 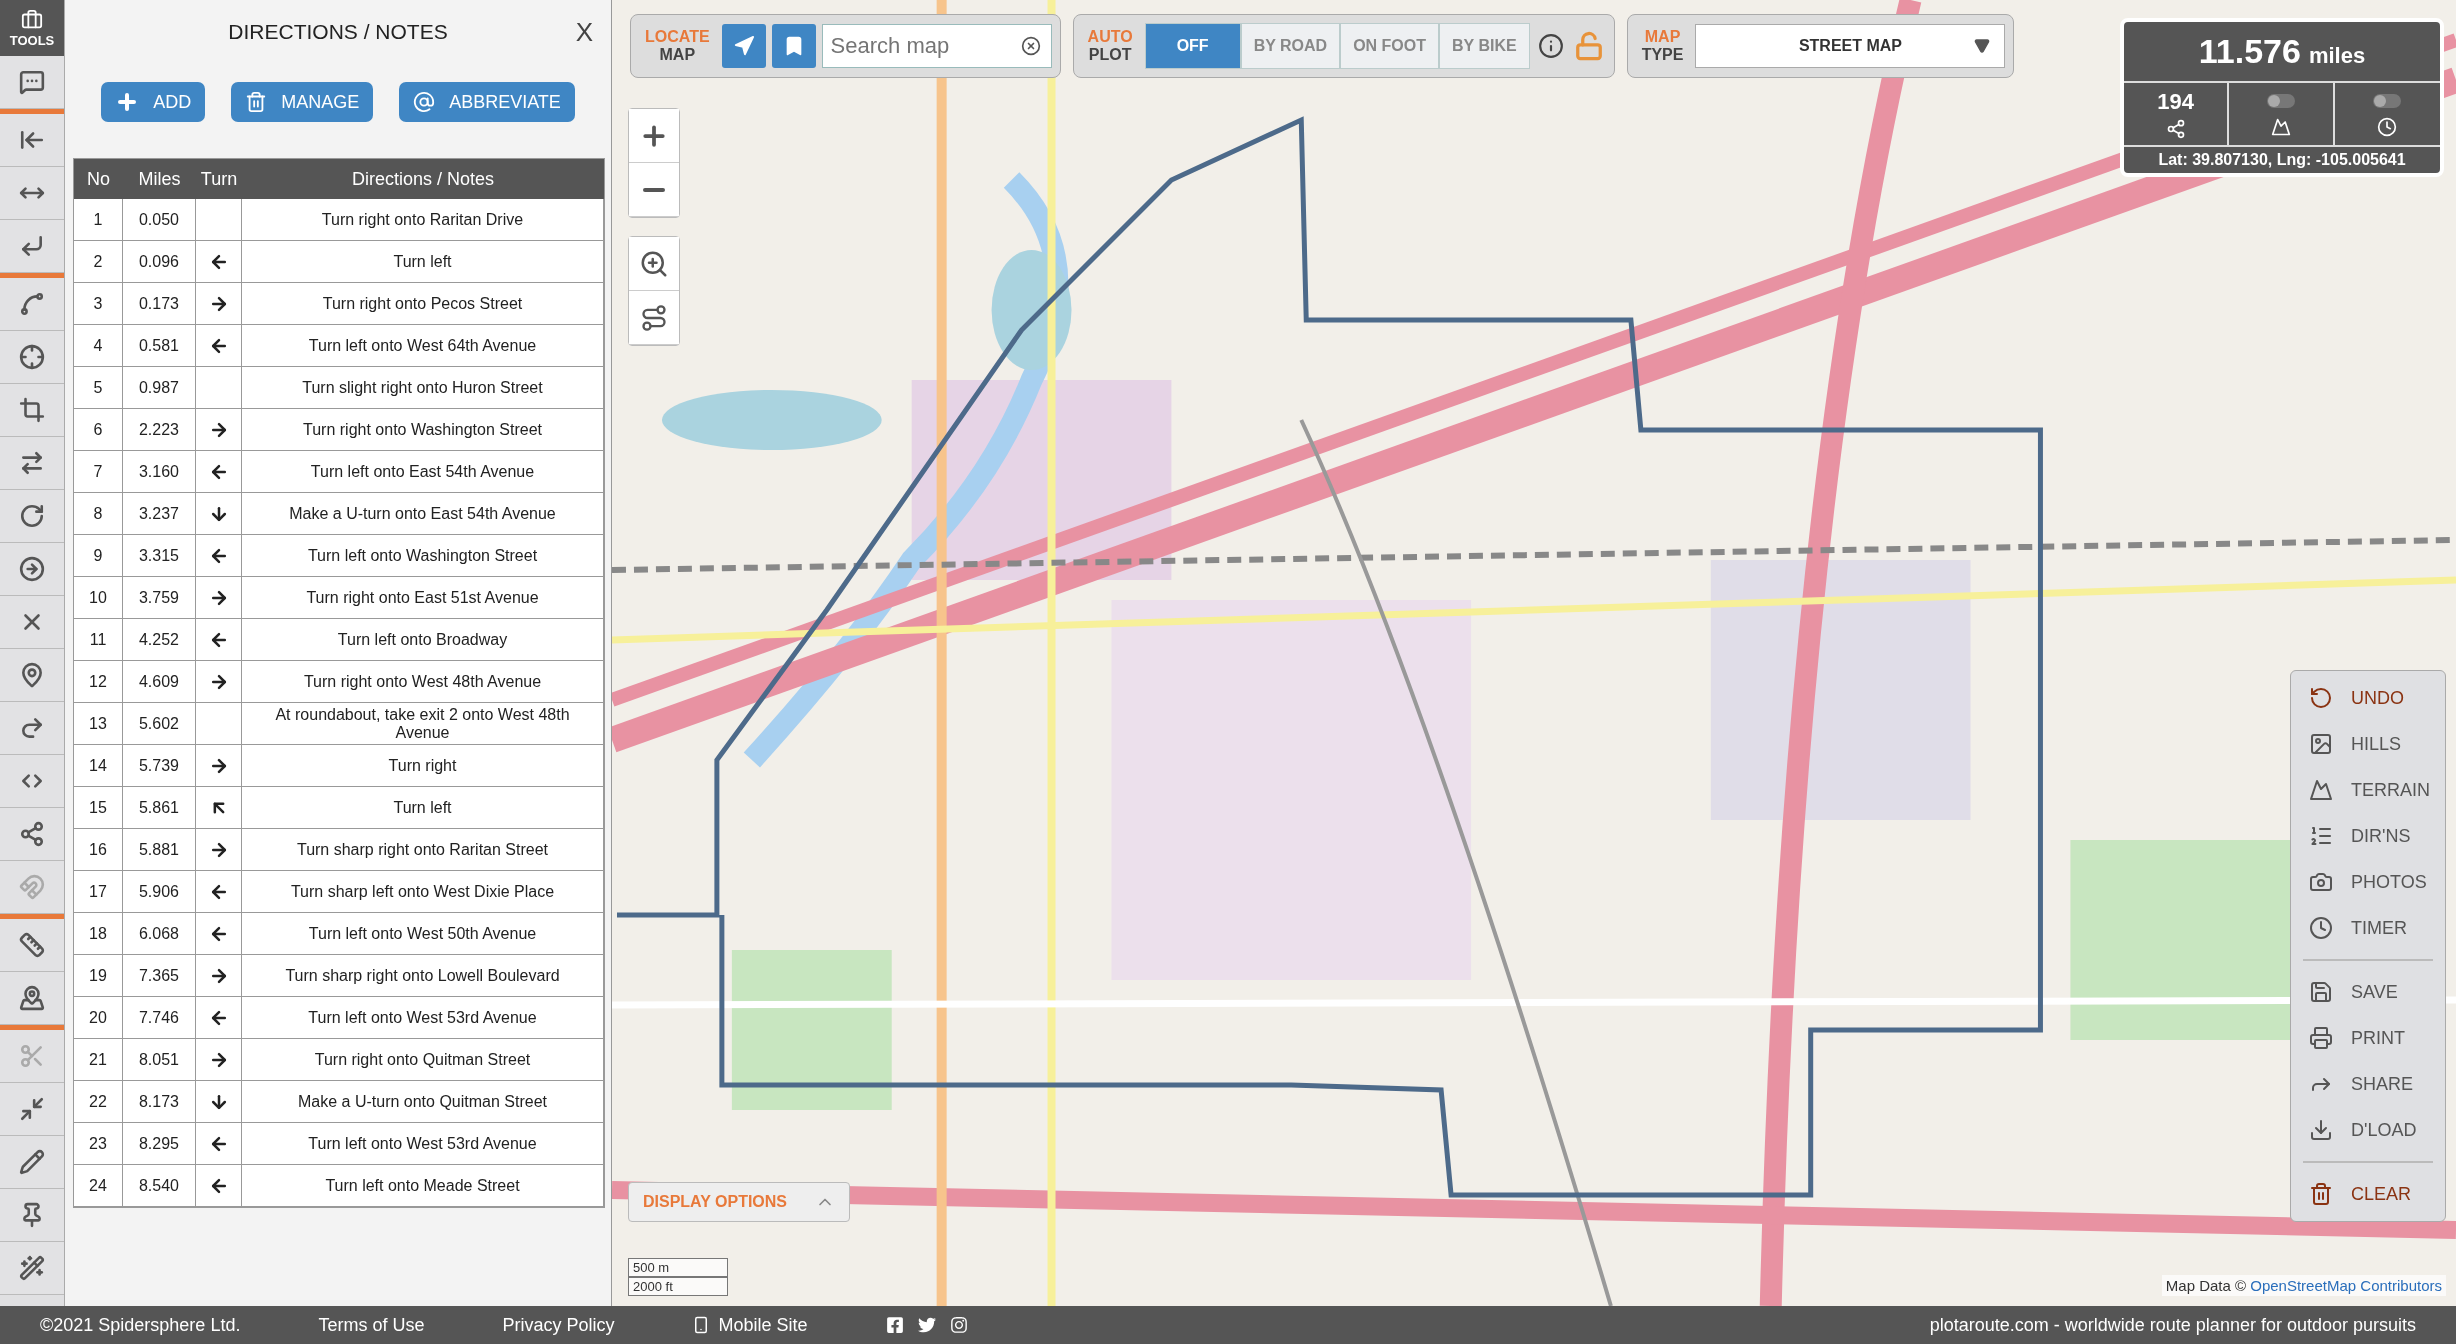 I want to click on copyright-text: ©2021 Spidersphere Ltd., so click(x=140, y=1325).